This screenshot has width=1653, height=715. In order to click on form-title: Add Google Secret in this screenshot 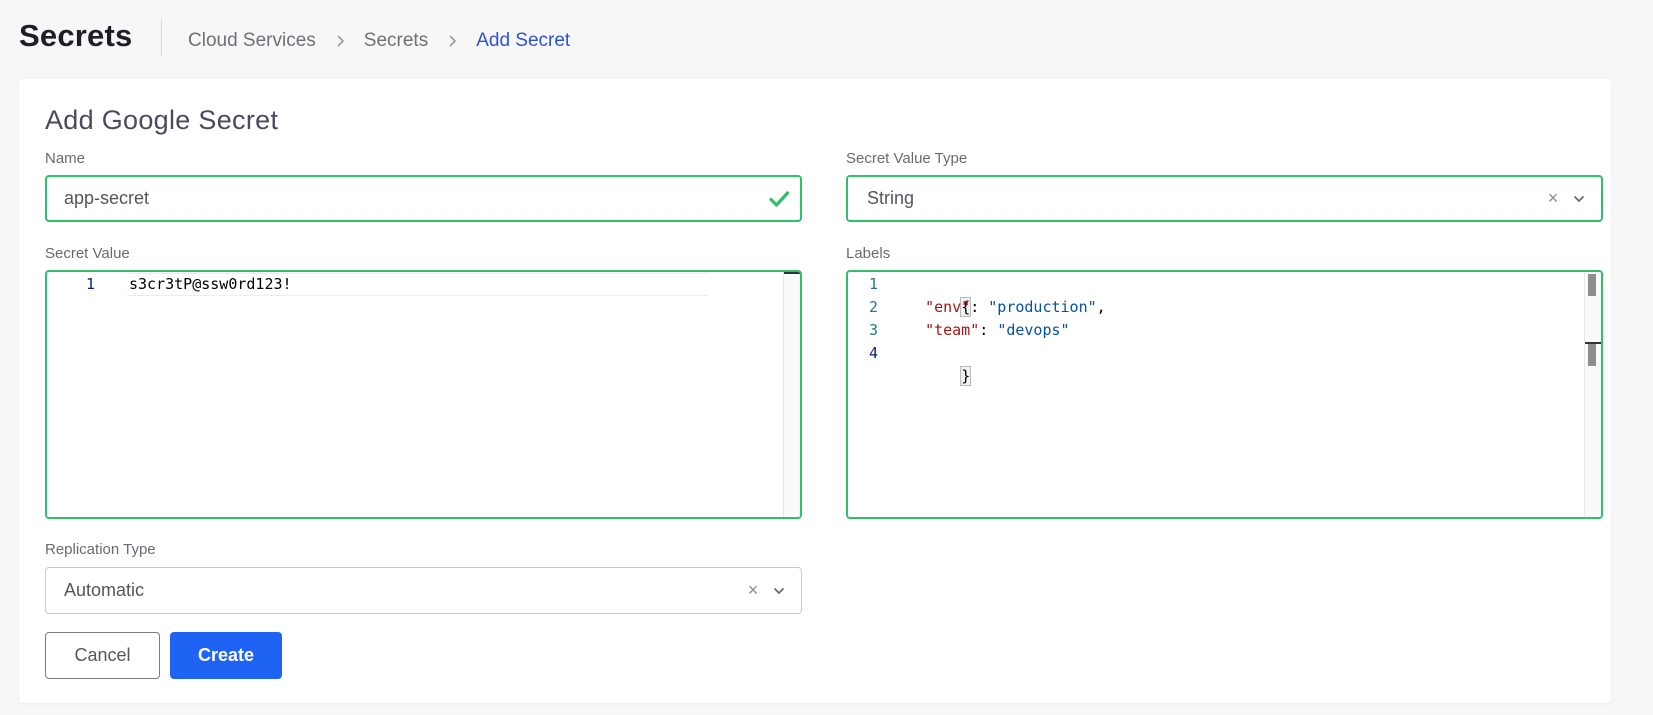, I will do `click(162, 120)`.